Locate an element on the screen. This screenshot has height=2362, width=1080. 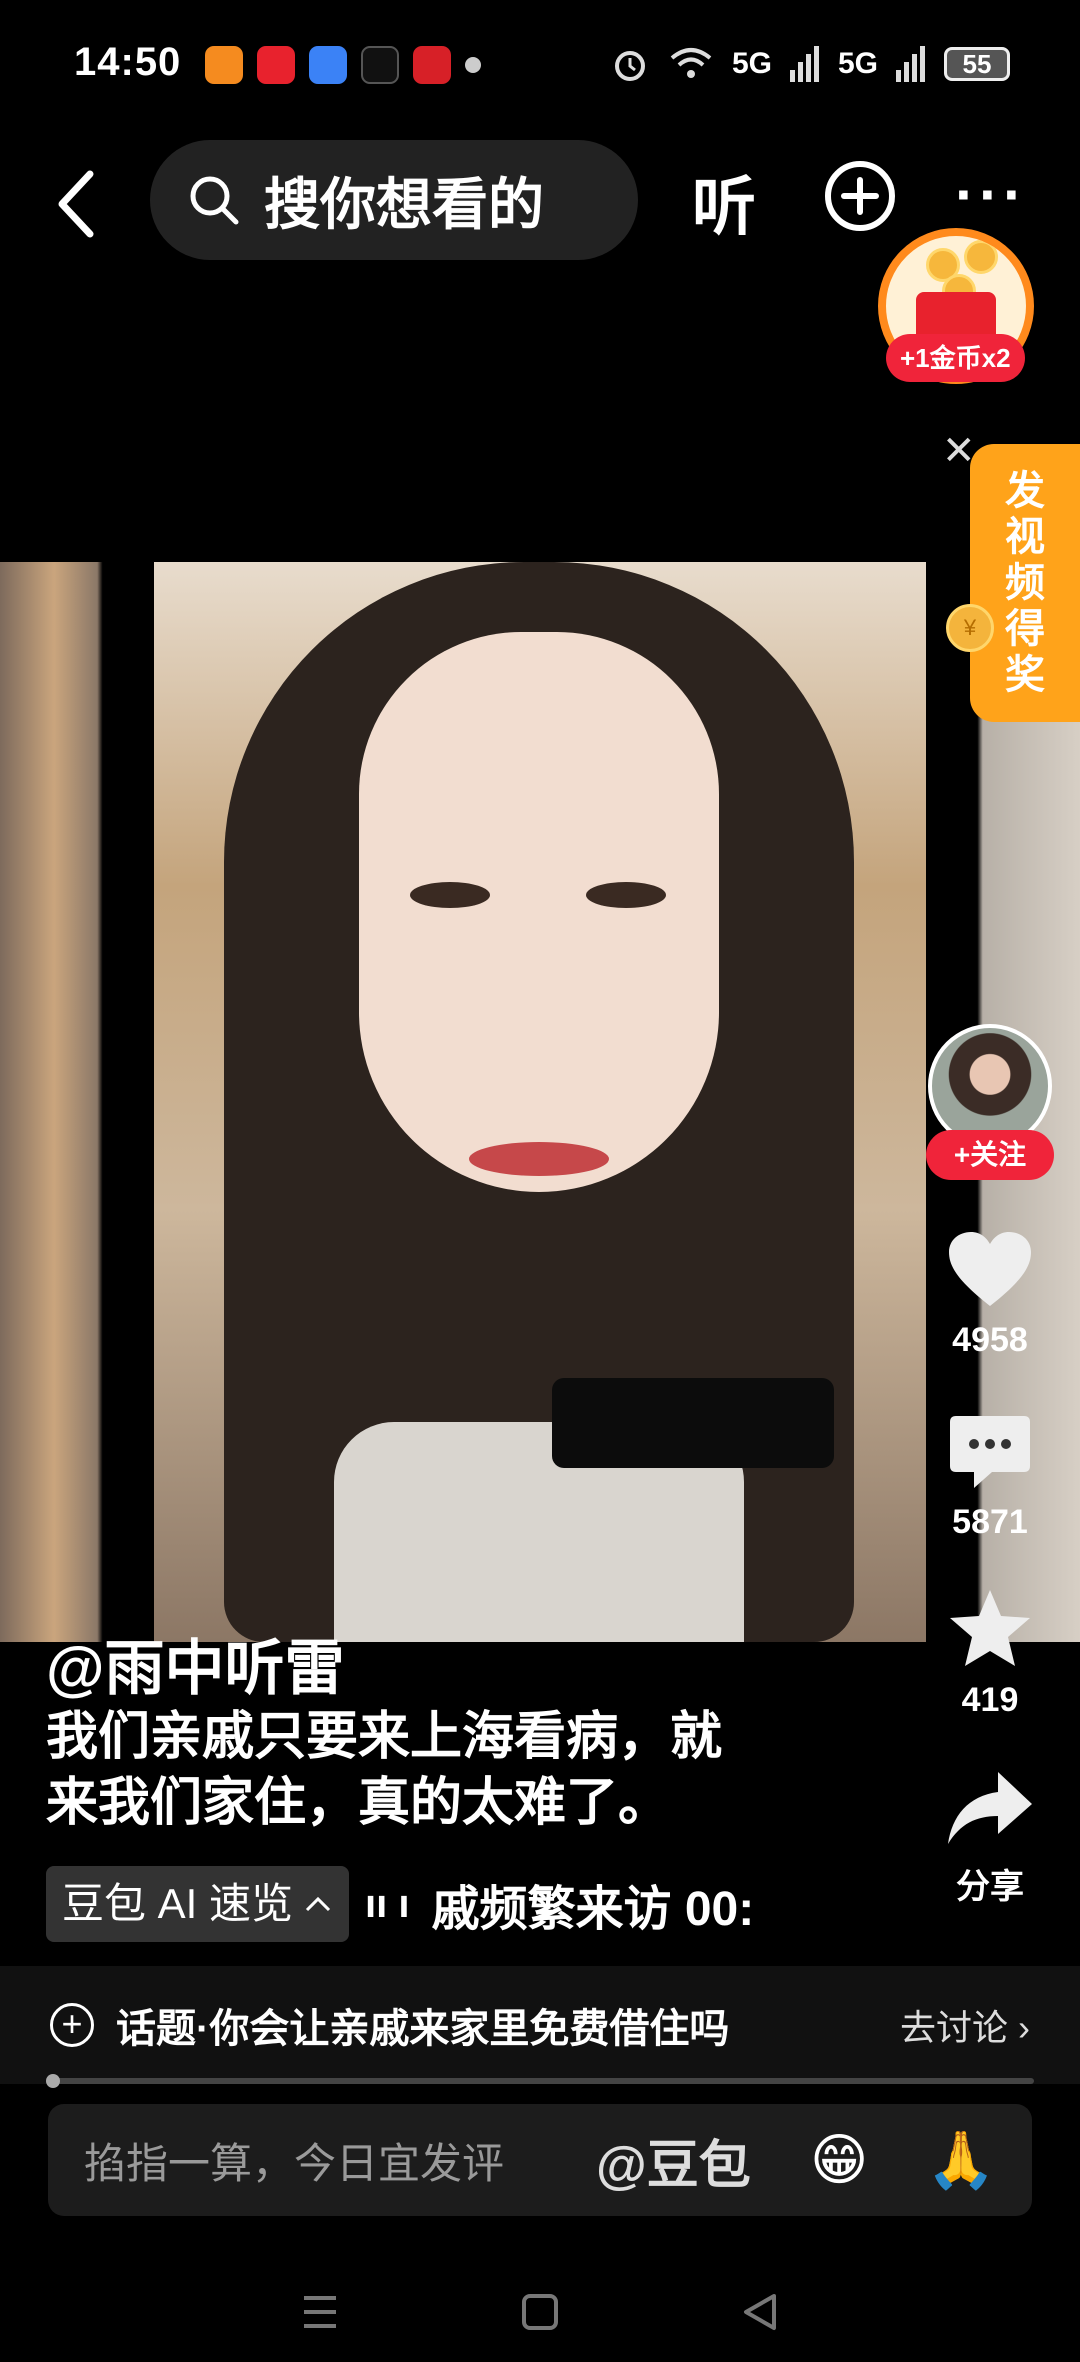
notification-icons is located at coordinates (343, 65).